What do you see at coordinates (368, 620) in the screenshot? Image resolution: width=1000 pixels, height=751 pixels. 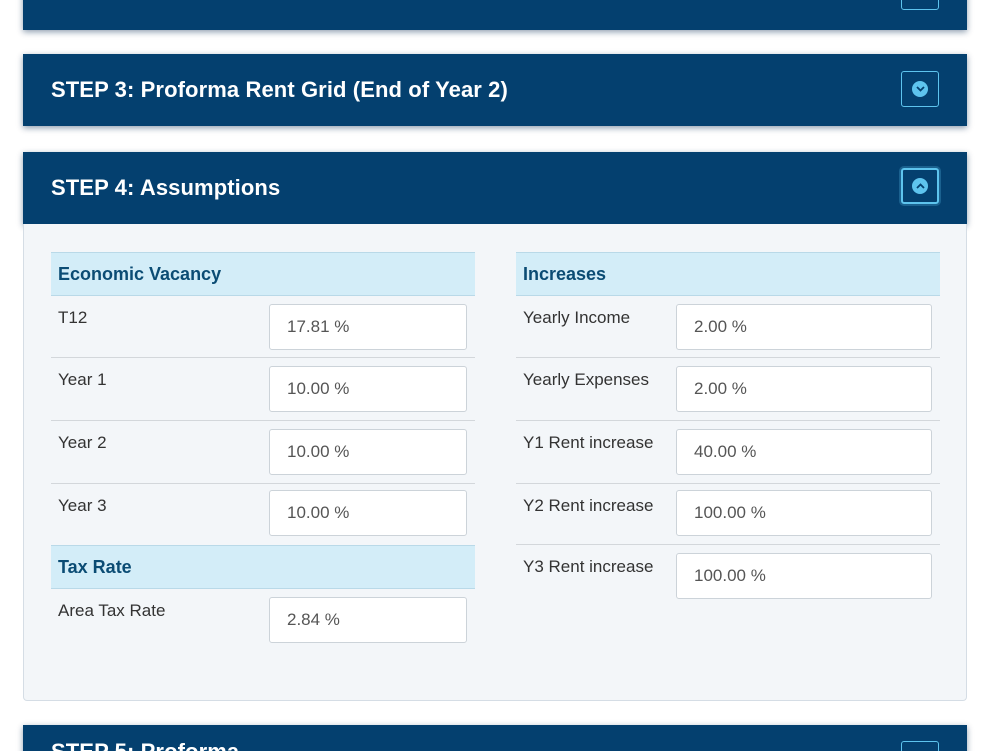 I see `area-tax-rate-input` at bounding box center [368, 620].